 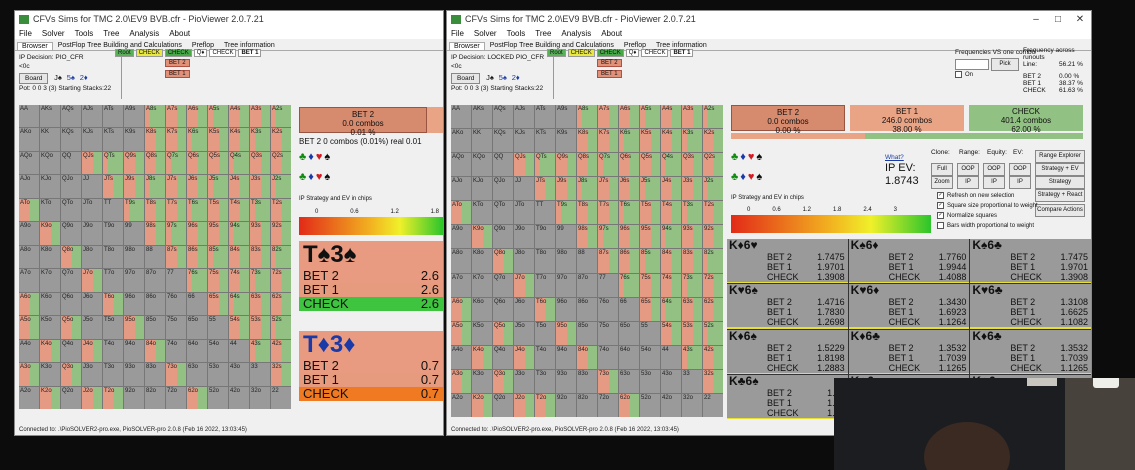 I want to click on menu-solver: Solver, so click(x=53, y=33).